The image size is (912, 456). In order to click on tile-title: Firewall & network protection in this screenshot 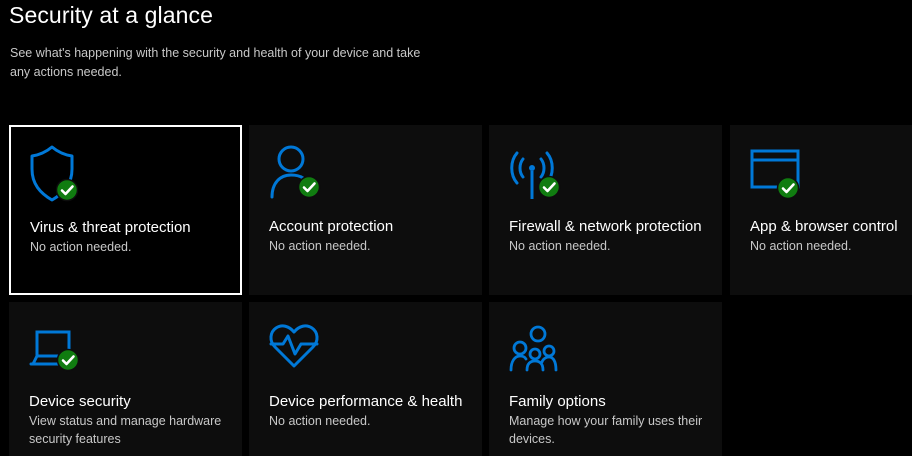, I will do `click(605, 226)`.